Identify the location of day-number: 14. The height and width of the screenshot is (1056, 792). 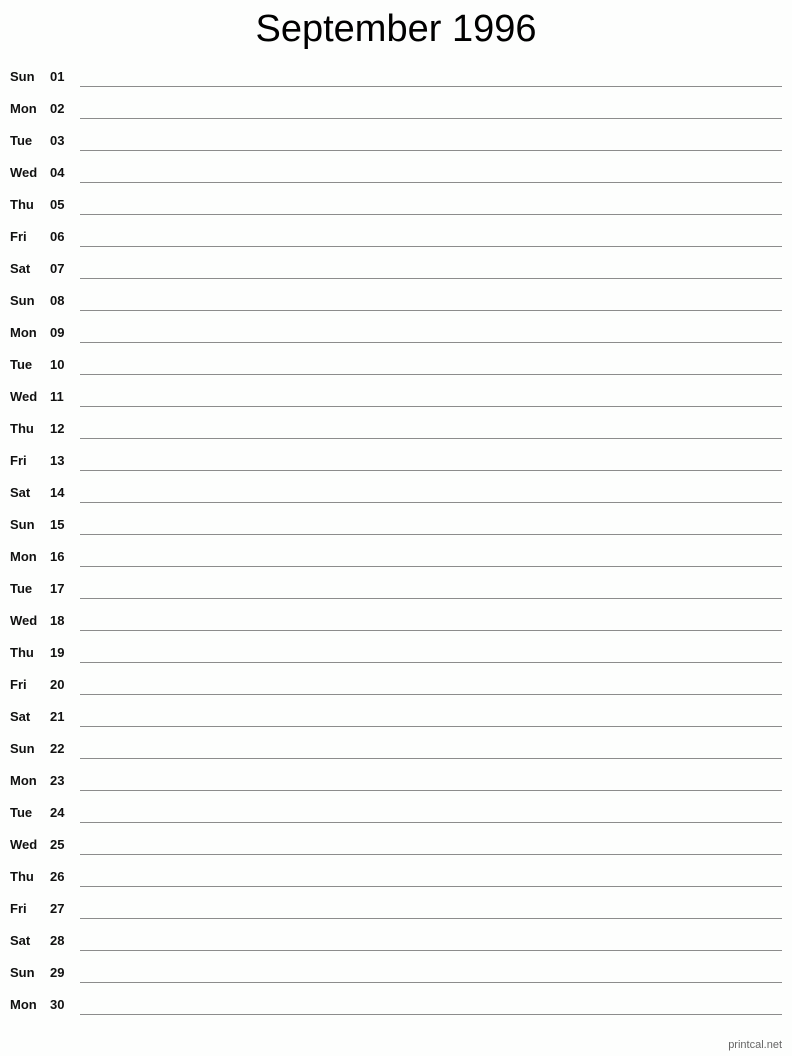
(57, 492).